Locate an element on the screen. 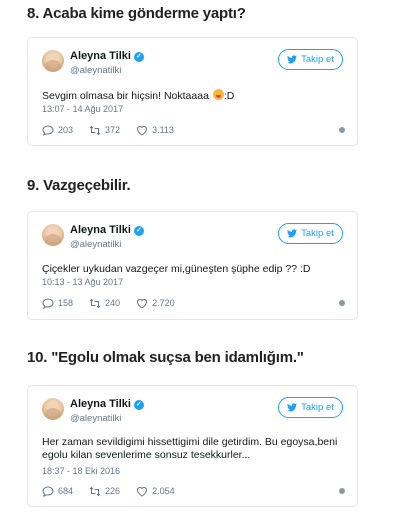 The width and height of the screenshot is (402, 524). tweet-actions: 684 226 2.054 is located at coordinates (193, 491).